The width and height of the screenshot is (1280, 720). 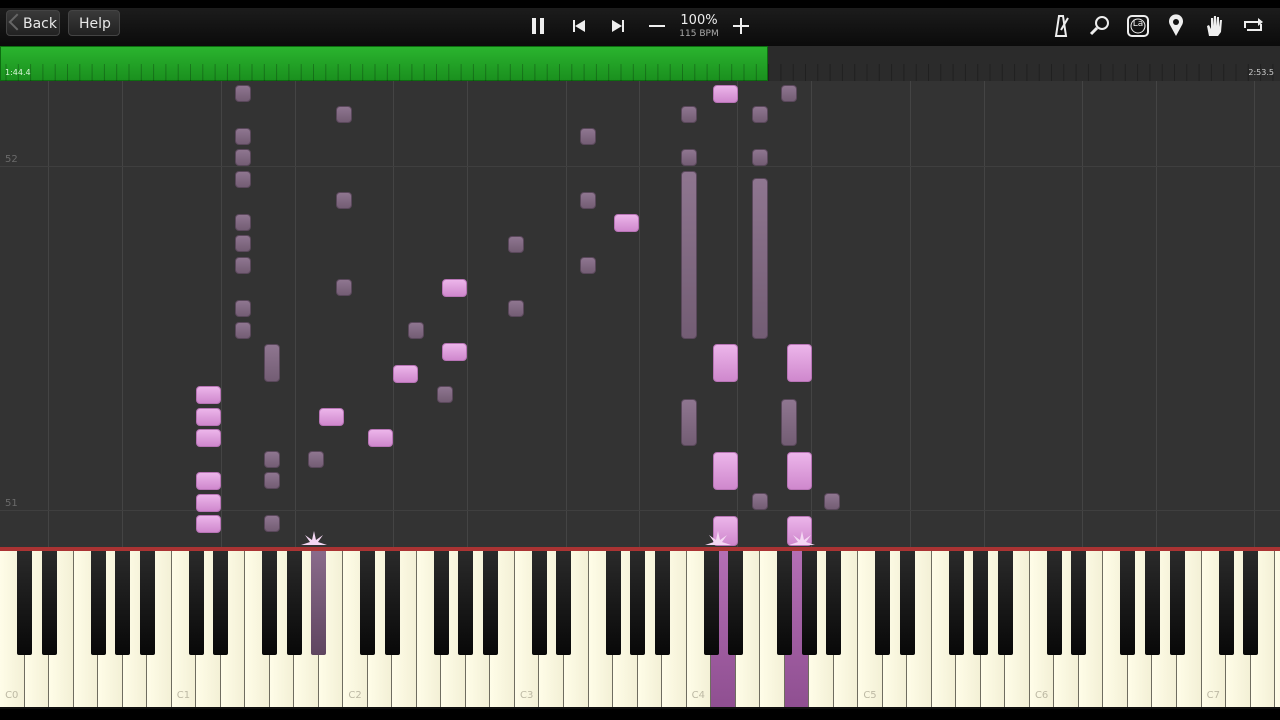 What do you see at coordinates (538, 26) in the screenshot?
I see `pause-icon` at bounding box center [538, 26].